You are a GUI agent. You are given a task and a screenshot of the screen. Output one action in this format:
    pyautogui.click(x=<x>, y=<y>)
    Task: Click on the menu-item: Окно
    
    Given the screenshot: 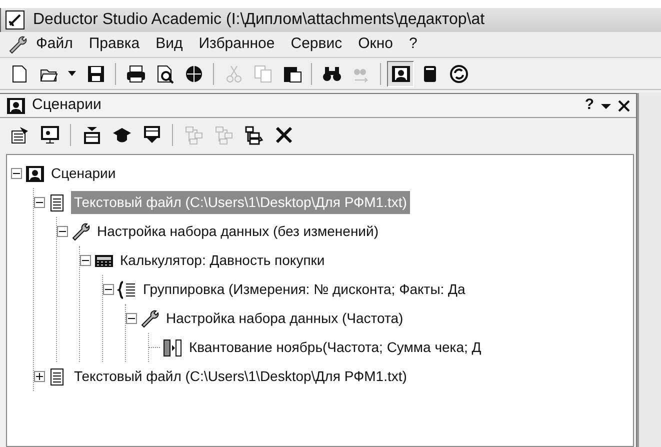 What is the action you would take?
    pyautogui.click(x=375, y=44)
    